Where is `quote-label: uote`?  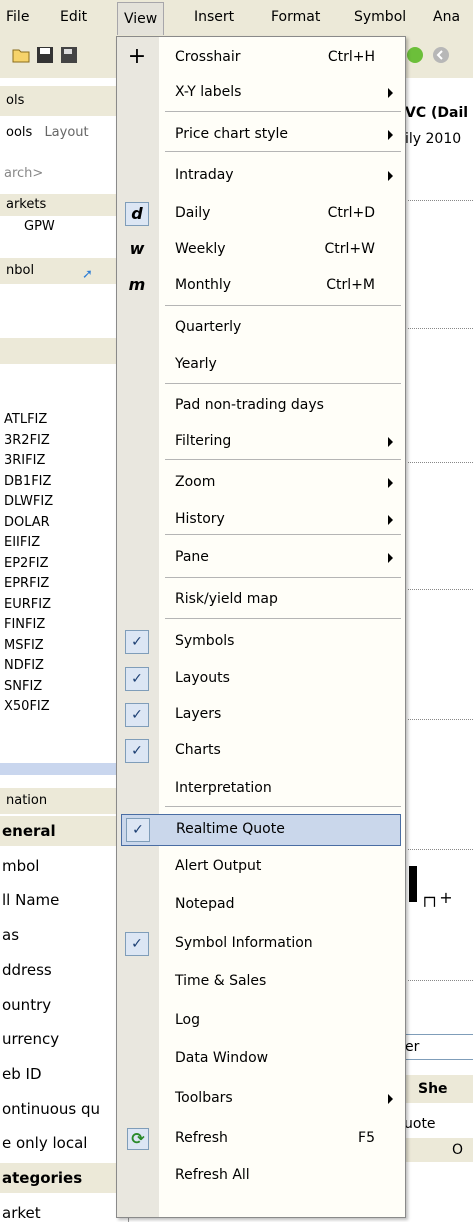
quote-label: uote is located at coordinates (420, 1124).